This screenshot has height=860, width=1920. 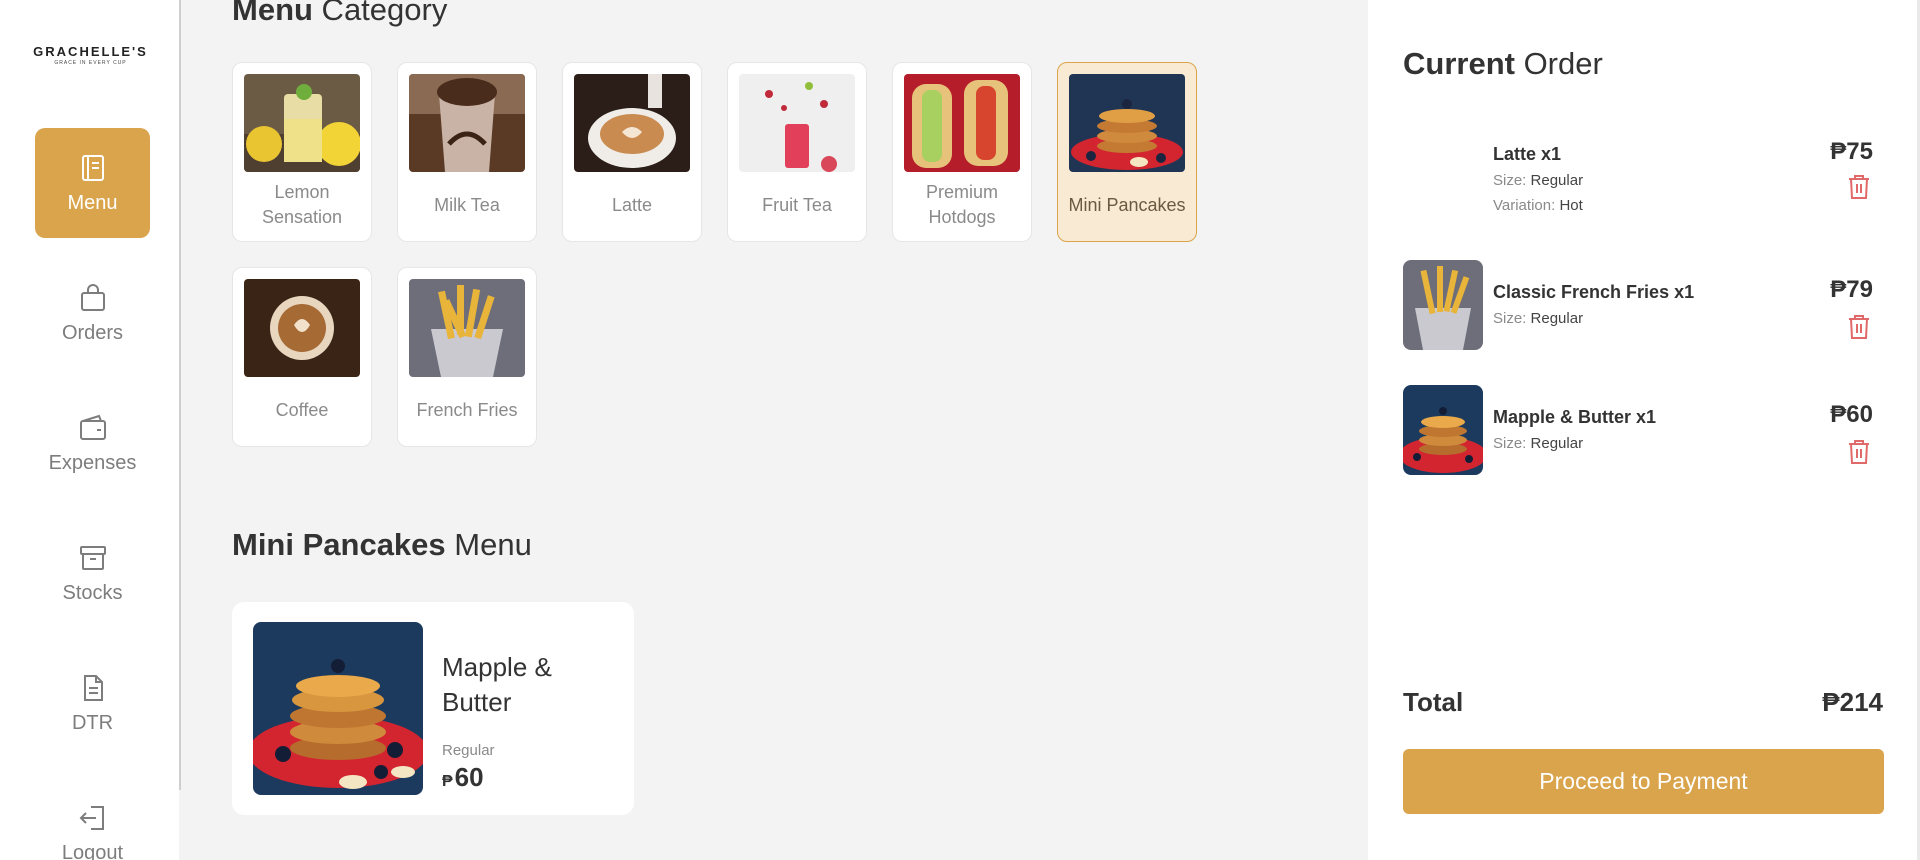 I want to click on category-section-title: Menu Category, so click(x=340, y=13).